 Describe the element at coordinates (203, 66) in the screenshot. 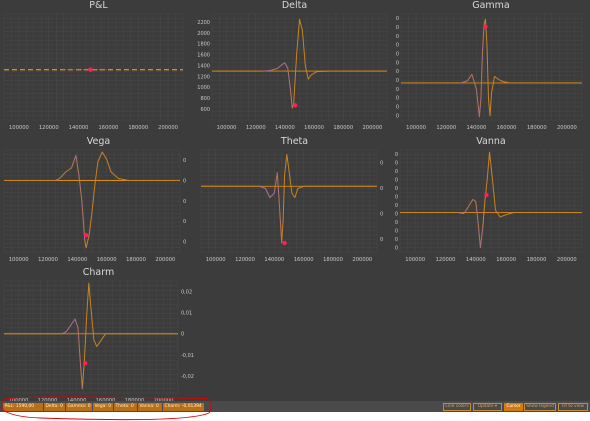

I see `y-tick-label: 1400` at that location.